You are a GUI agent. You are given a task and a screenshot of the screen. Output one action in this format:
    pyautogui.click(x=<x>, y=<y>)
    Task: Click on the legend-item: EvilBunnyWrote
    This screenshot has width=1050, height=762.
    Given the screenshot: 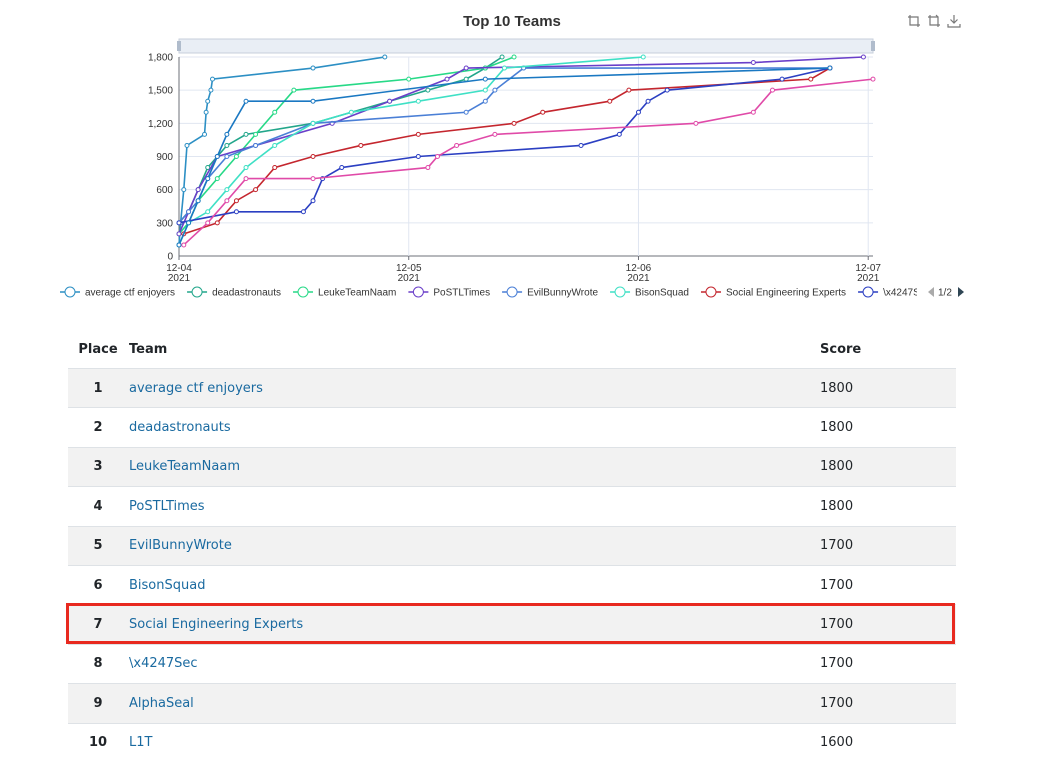 What is the action you would take?
    pyautogui.click(x=550, y=292)
    